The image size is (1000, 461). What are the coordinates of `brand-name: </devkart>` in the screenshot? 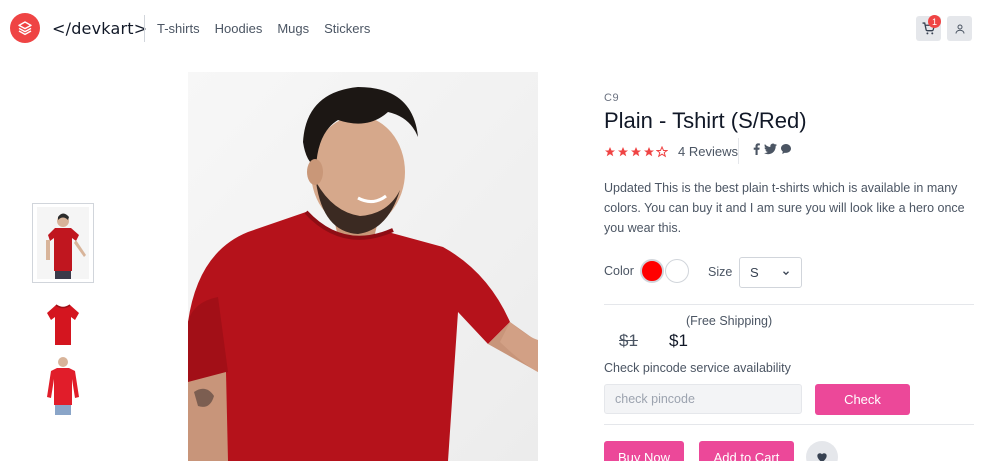 It's located at (99, 28).